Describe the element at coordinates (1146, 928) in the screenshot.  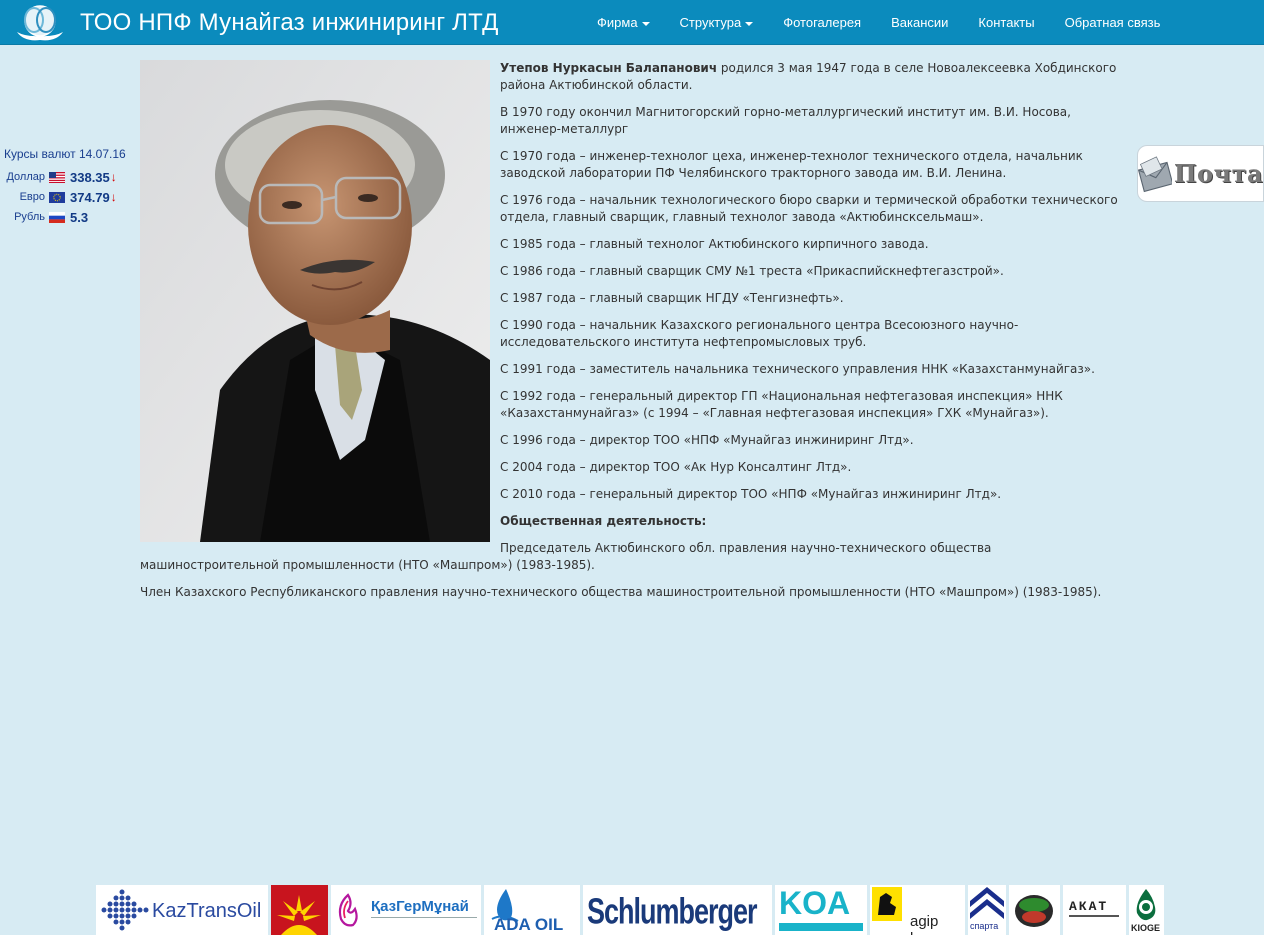
I see `kioge-text: KIOGE` at that location.